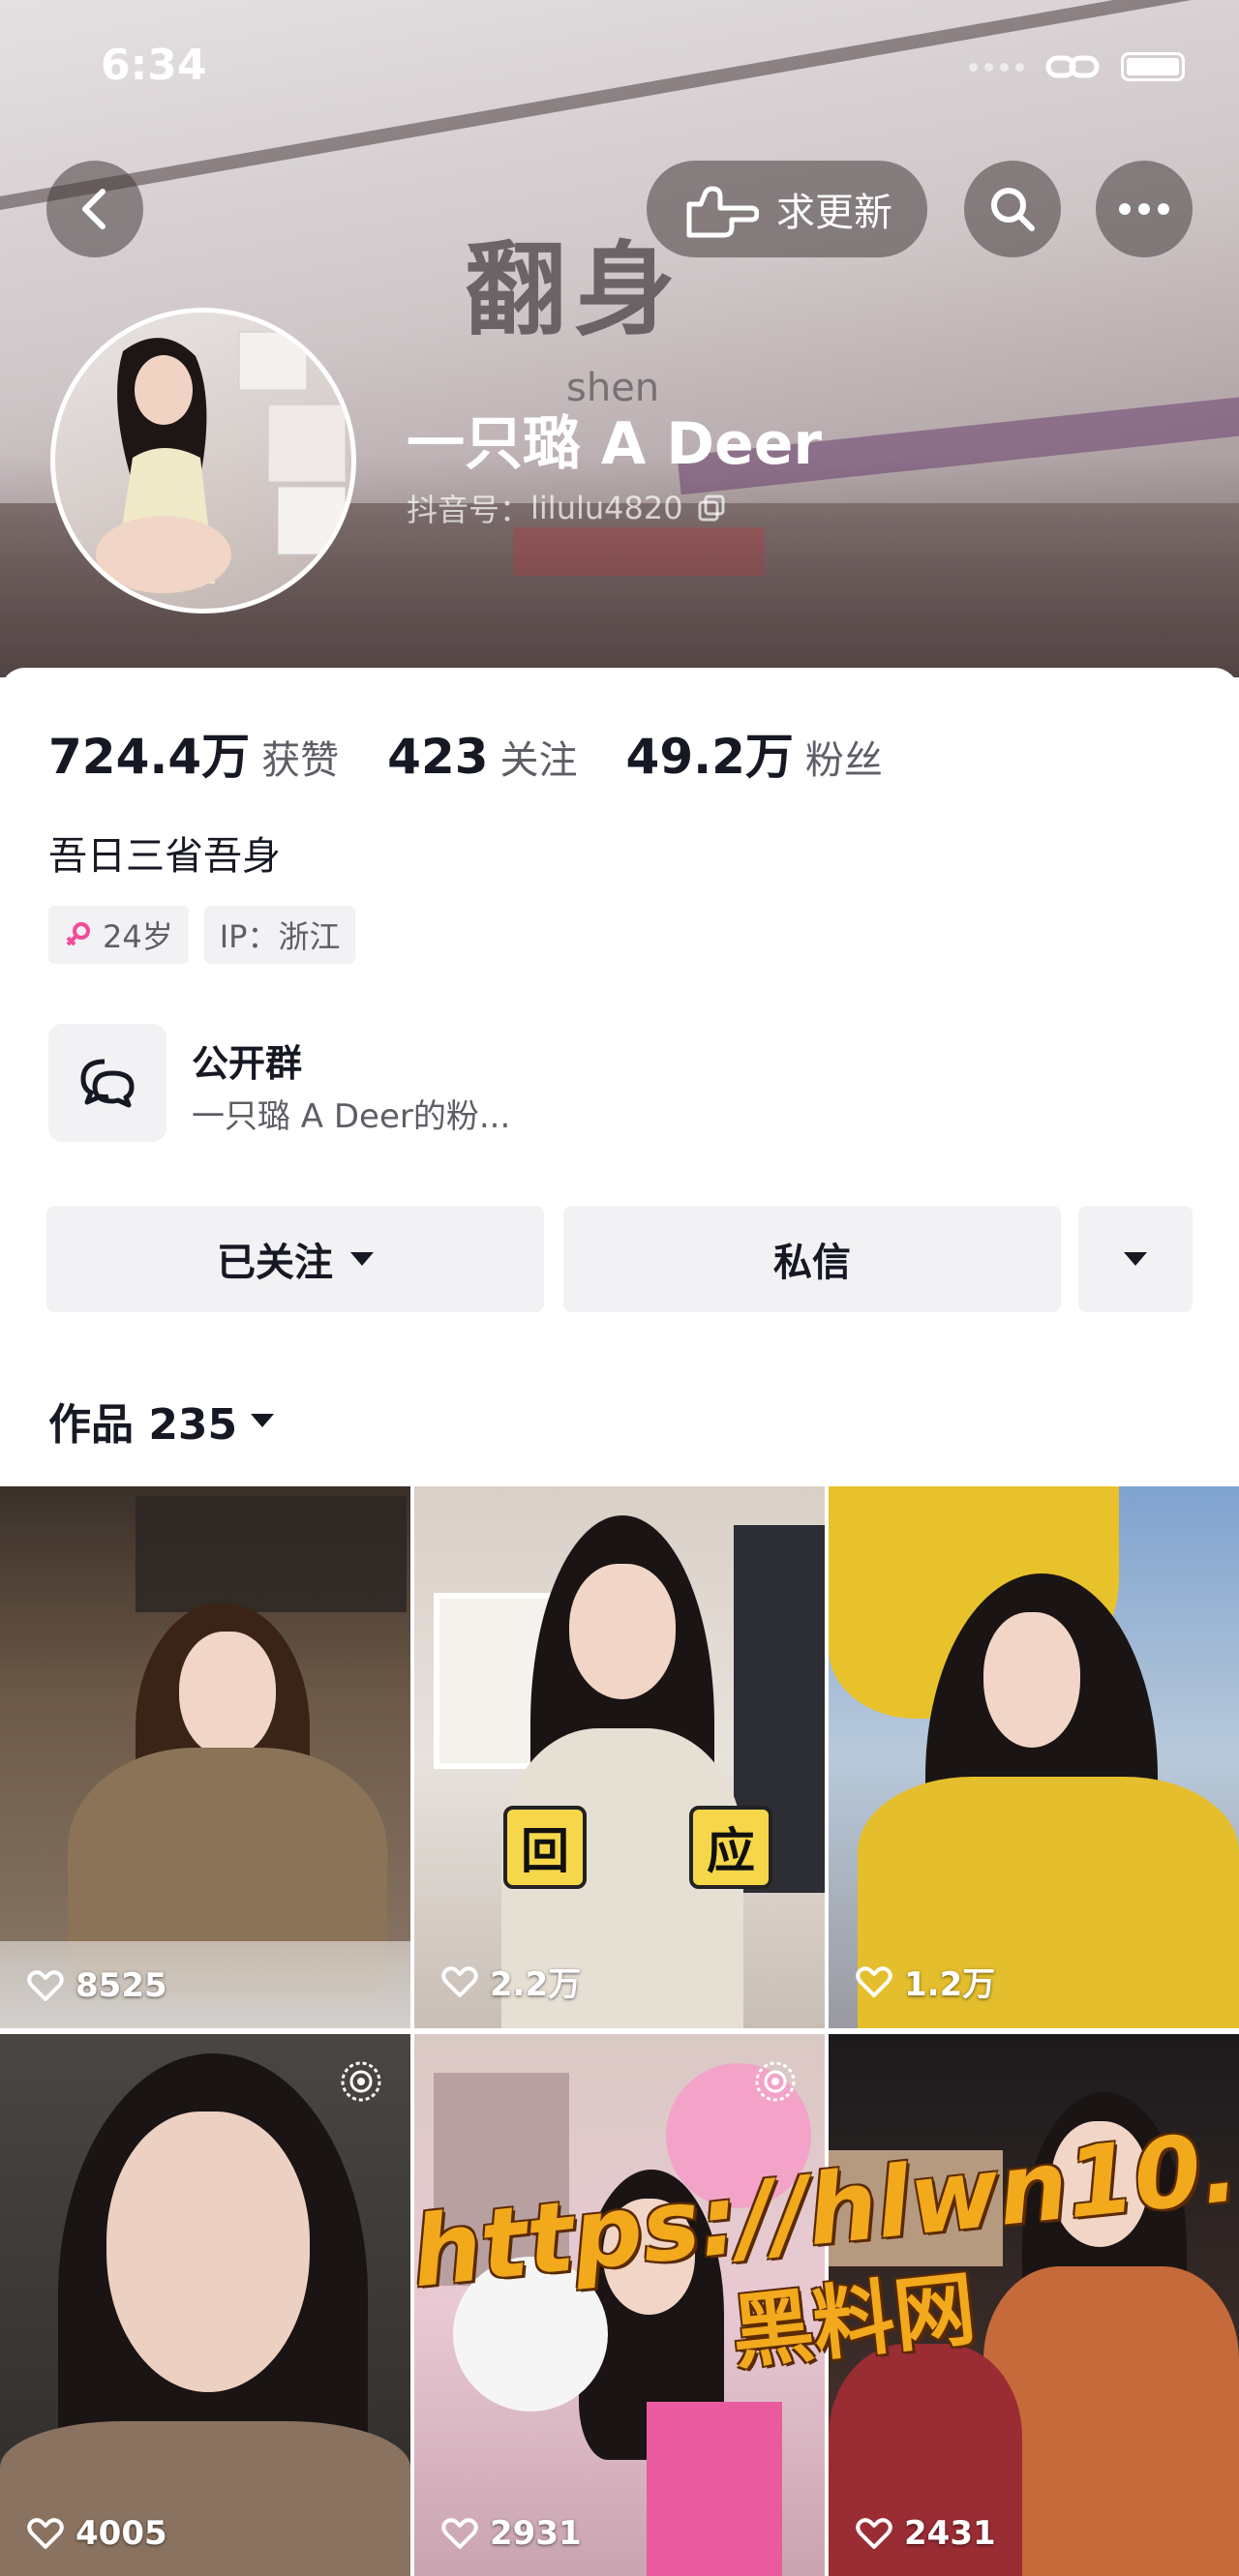 This screenshot has height=2576, width=1239. I want to click on followed-label: 已关注, so click(275, 1263).